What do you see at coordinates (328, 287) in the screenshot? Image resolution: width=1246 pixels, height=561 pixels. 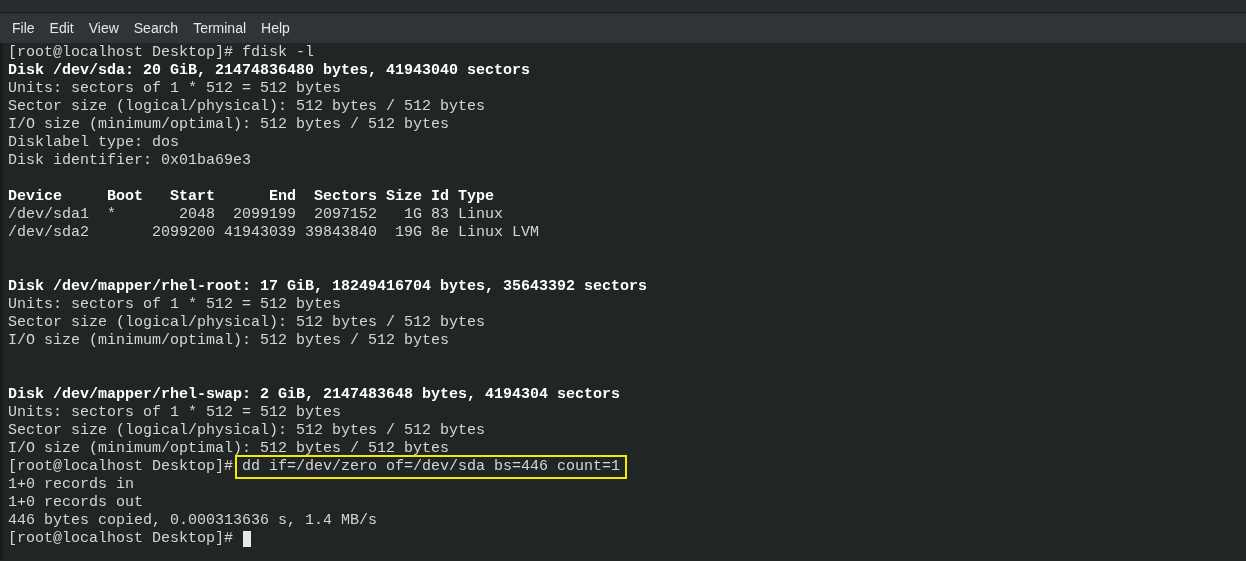 I see `output-line: Disk /dev/mapper/rhel-root: 17 GiB, 18249416704 bytes, 35643392 sectors` at bounding box center [328, 287].